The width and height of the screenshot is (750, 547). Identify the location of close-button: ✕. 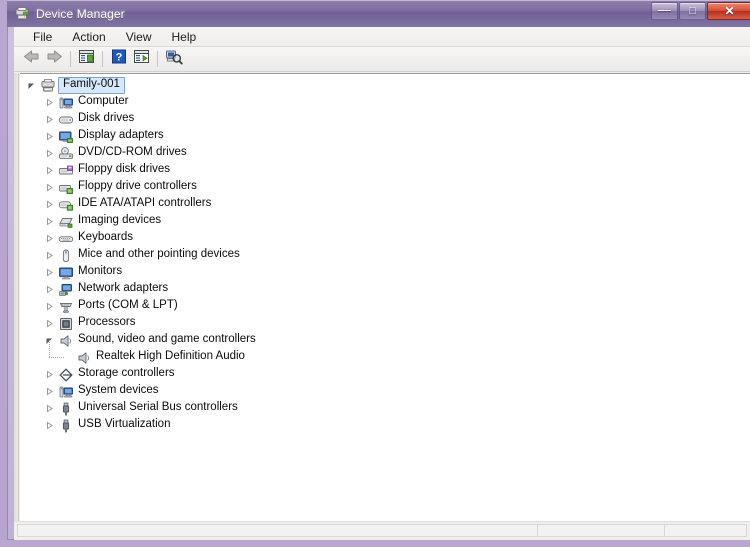
(728, 11).